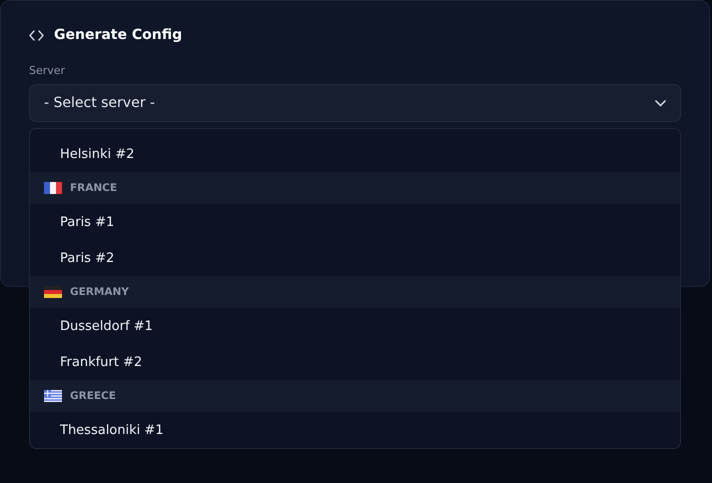 The width and height of the screenshot is (712, 483). I want to click on server-option: Helsinki #2, so click(355, 154).